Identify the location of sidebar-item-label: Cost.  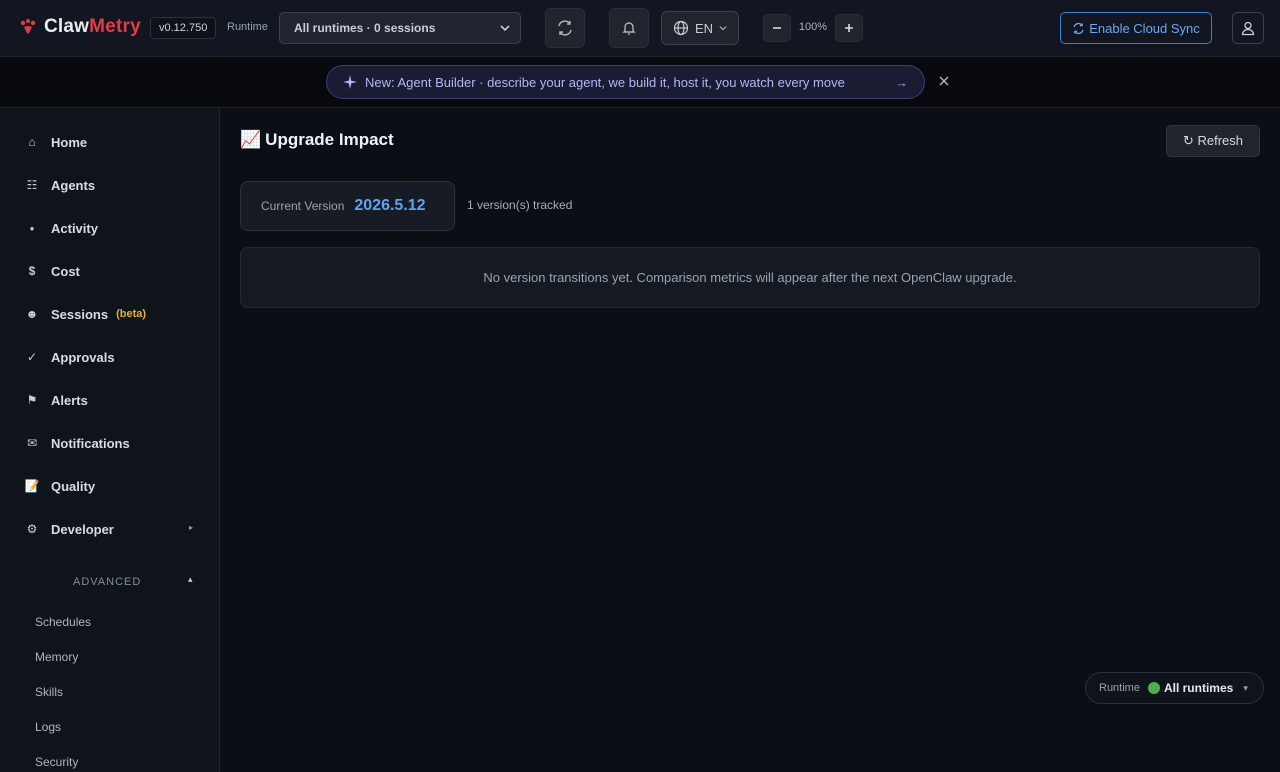
(65, 271).